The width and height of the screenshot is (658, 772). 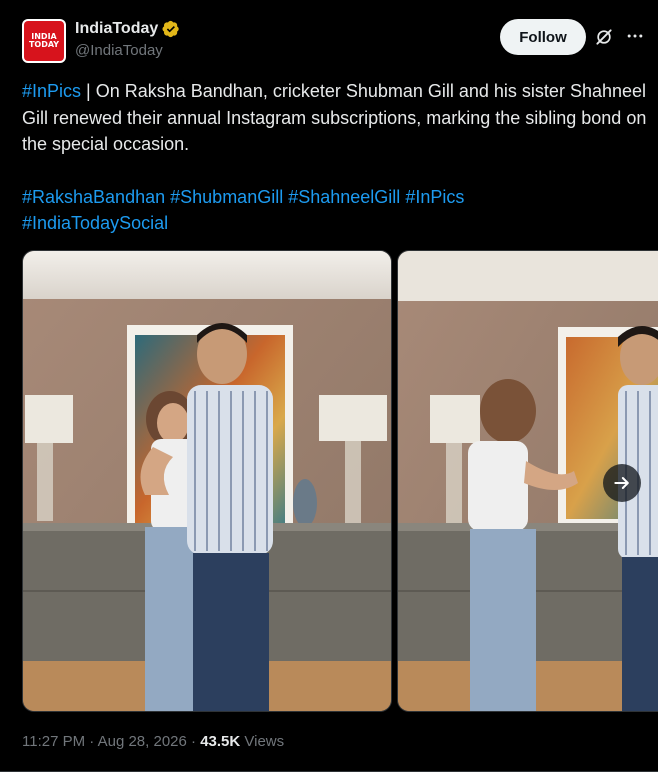 What do you see at coordinates (95, 223) in the screenshot?
I see `hashtag-link: #IndiaTodaySocial` at bounding box center [95, 223].